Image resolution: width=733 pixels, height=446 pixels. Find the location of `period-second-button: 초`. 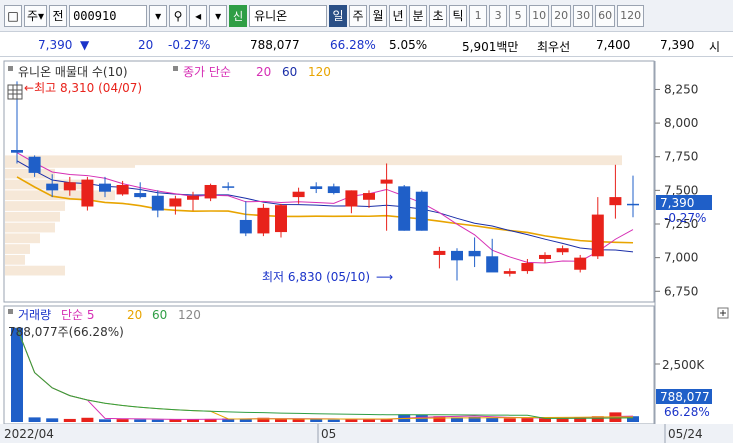

period-second-button: 초 is located at coordinates (438, 15).